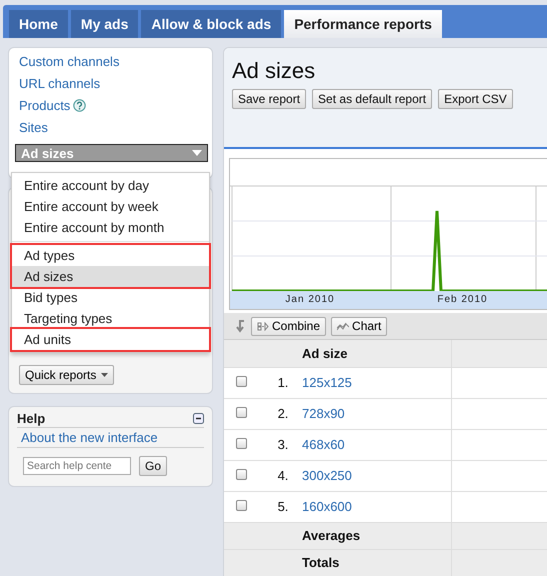 Image resolution: width=547 pixels, height=576 pixels. What do you see at coordinates (110, 227) in the screenshot?
I see `menu-item: Entire account by month` at bounding box center [110, 227].